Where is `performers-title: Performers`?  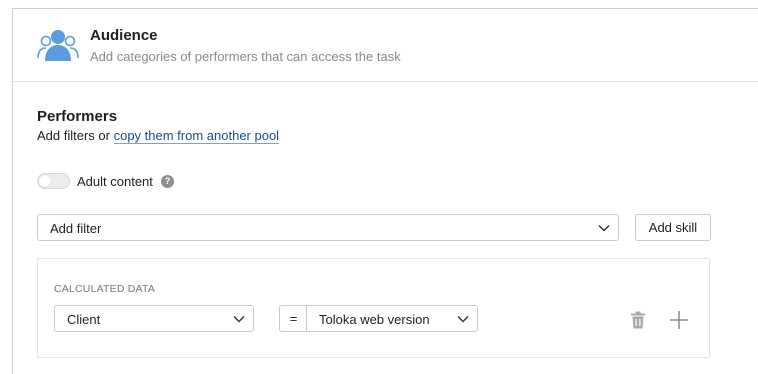
performers-title: Performers is located at coordinates (77, 116).